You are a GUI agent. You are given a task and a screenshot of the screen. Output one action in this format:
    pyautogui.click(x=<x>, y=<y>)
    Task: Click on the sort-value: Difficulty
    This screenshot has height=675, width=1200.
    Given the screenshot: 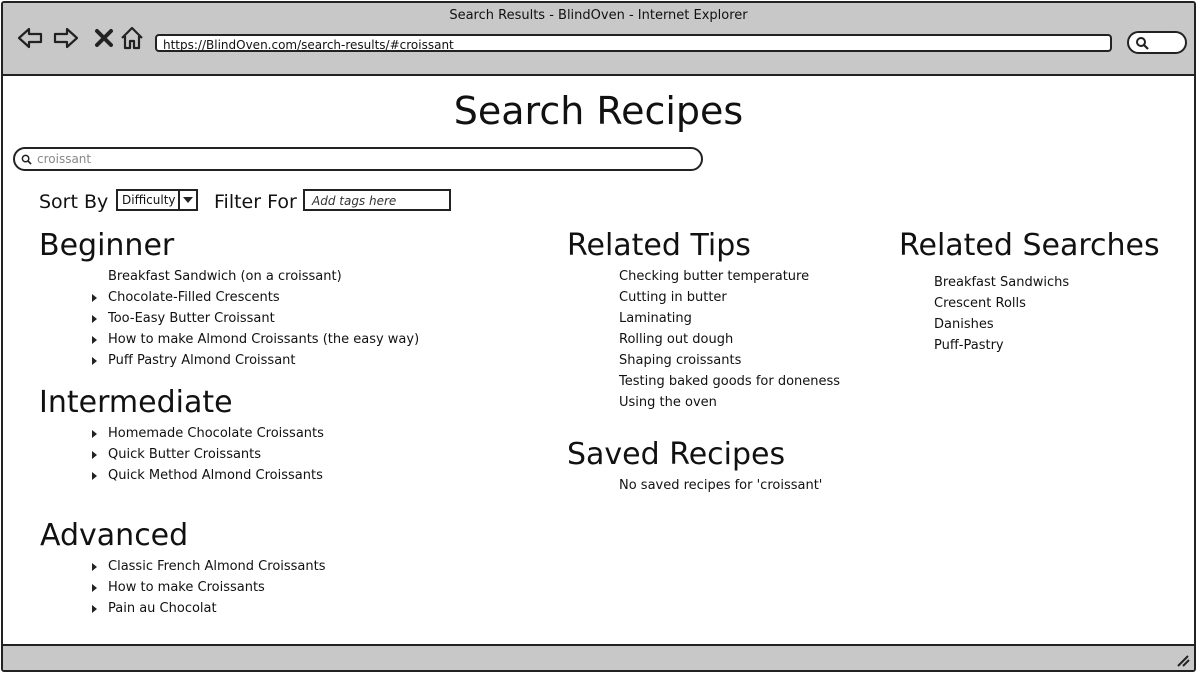 What is the action you would take?
    pyautogui.click(x=149, y=200)
    